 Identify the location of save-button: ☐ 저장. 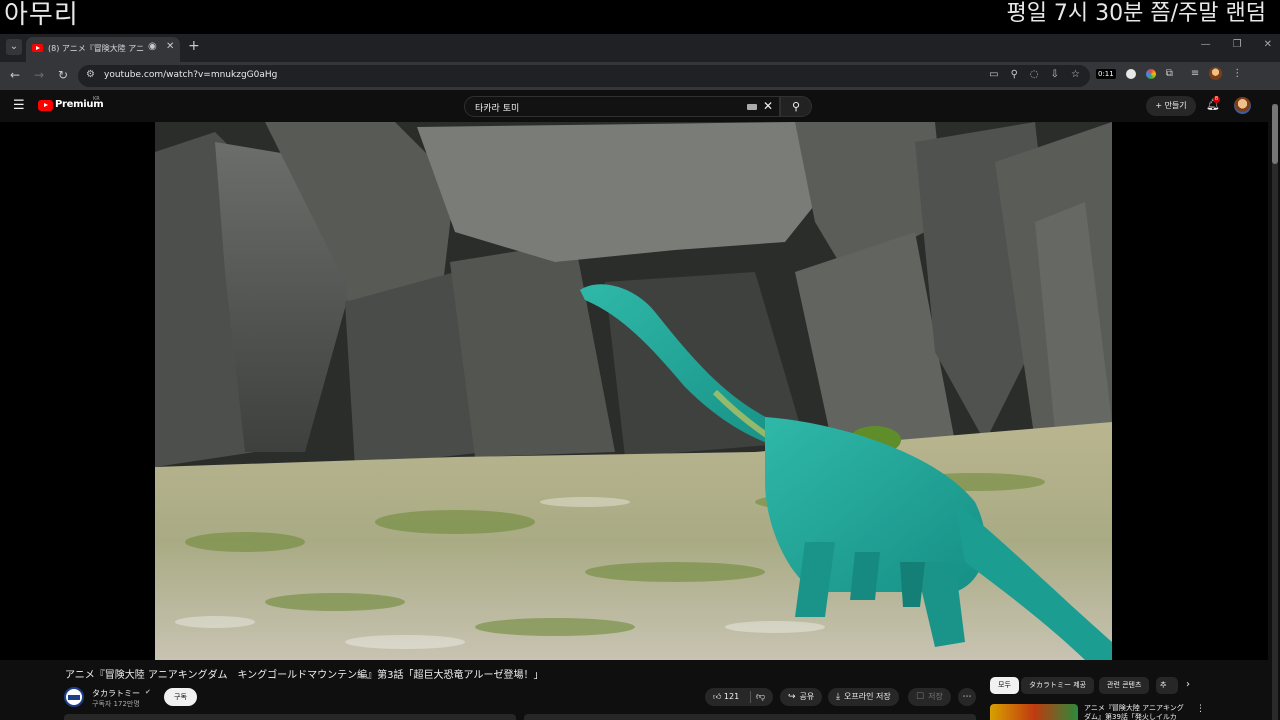
(929, 697).